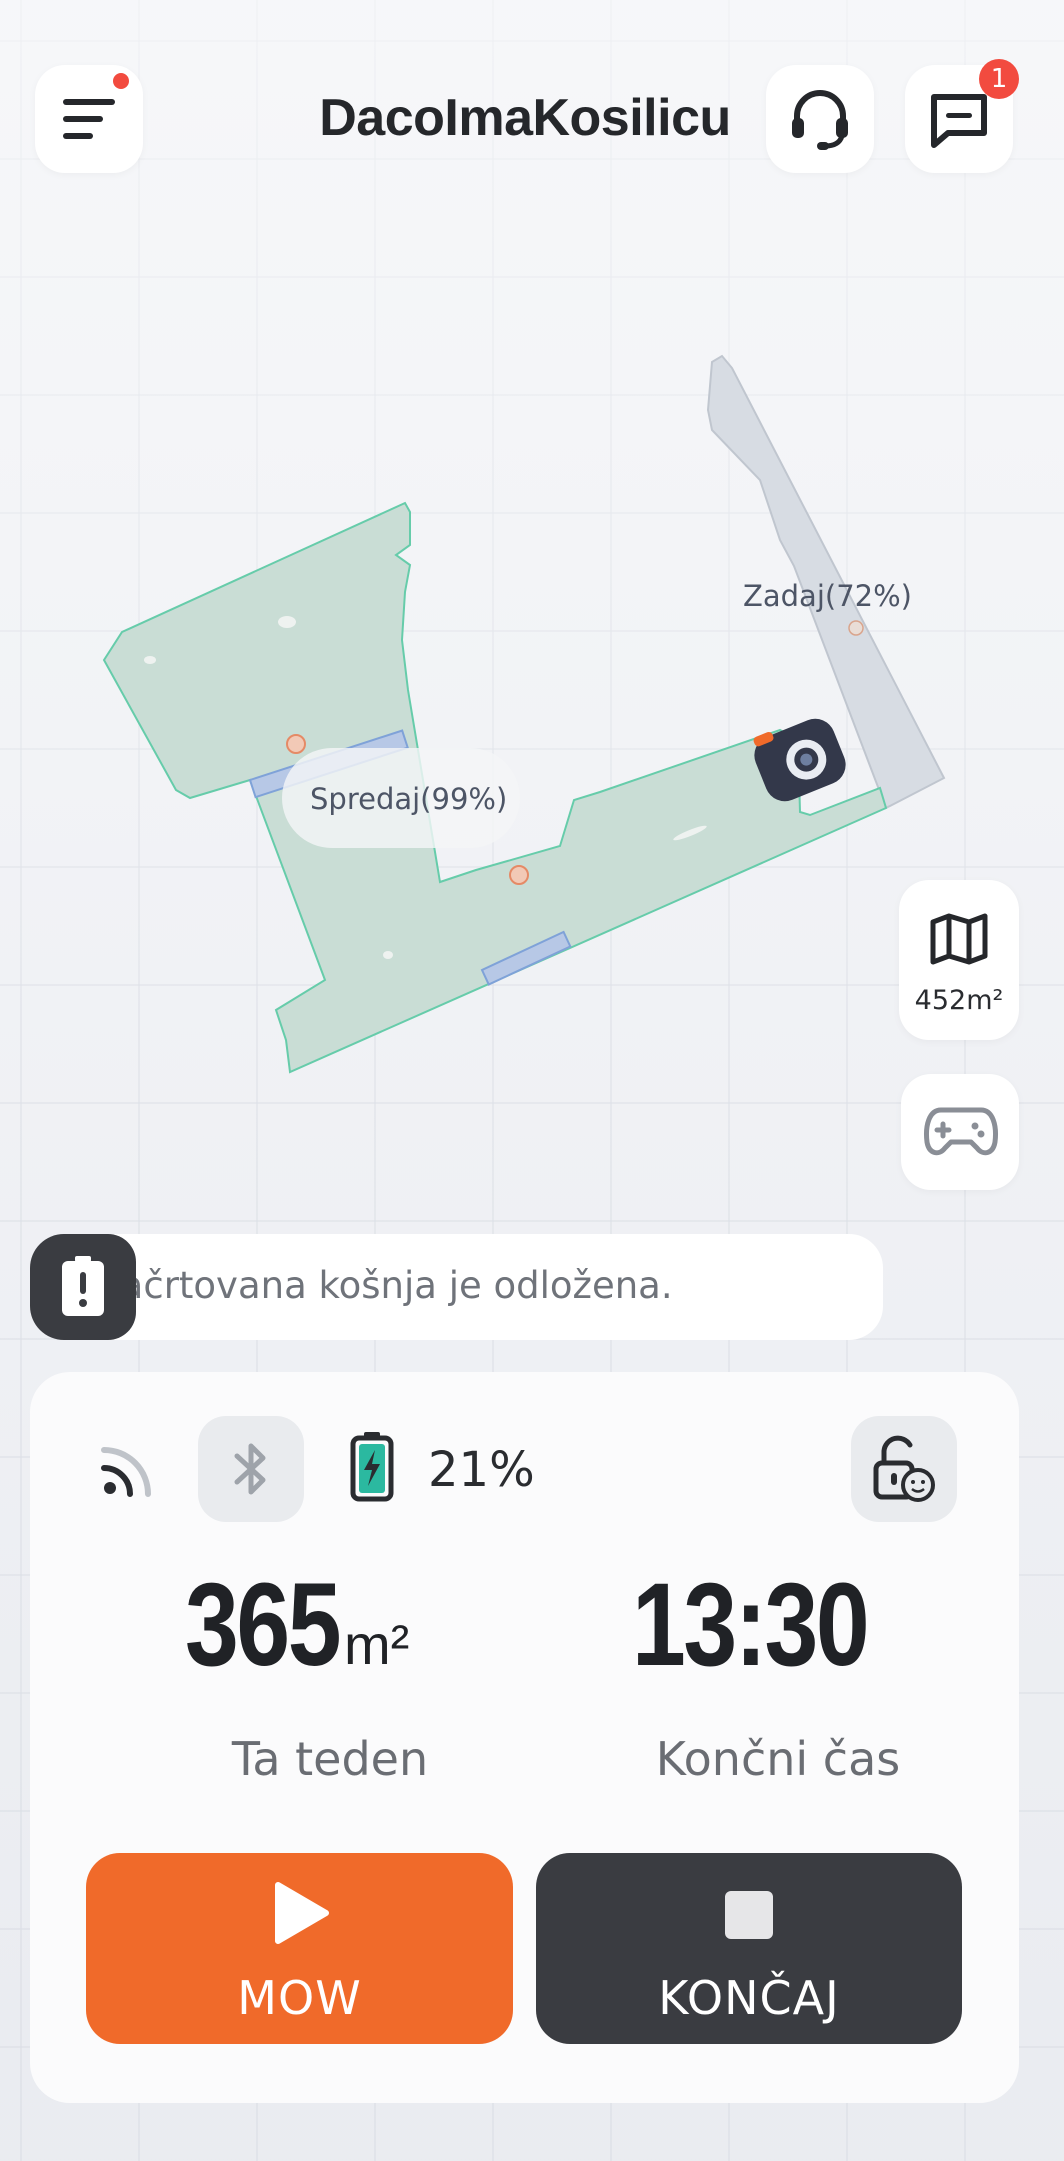 This screenshot has height=2161, width=1064. Describe the element at coordinates (751, 1625) in the screenshot. I see `end-time-value: 13:30` at that location.